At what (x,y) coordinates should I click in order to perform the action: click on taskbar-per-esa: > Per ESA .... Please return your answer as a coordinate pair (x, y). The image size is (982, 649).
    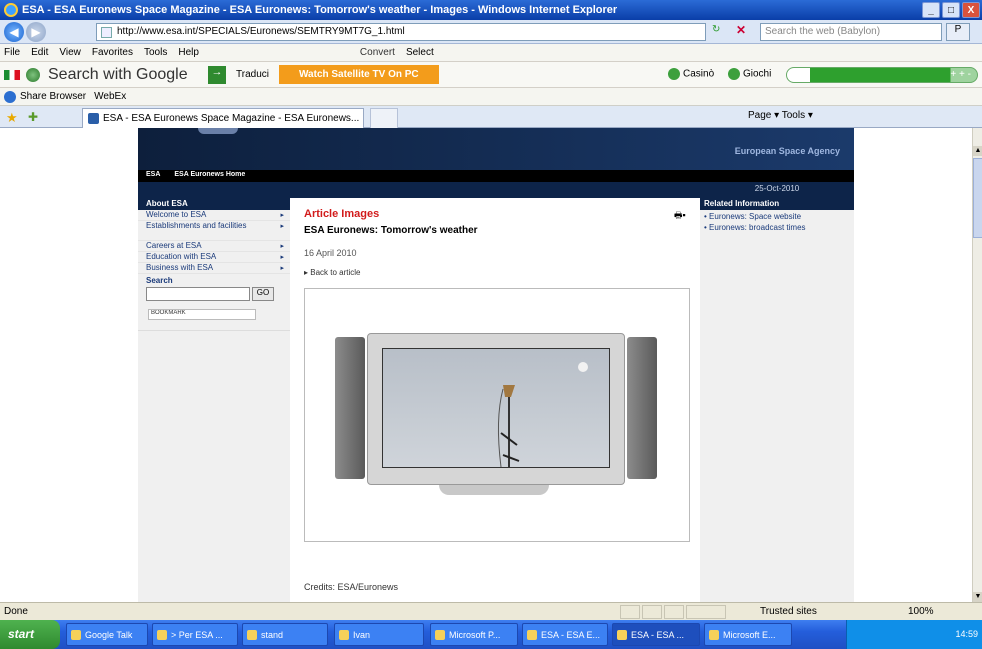
    Looking at the image, I should click on (195, 634).